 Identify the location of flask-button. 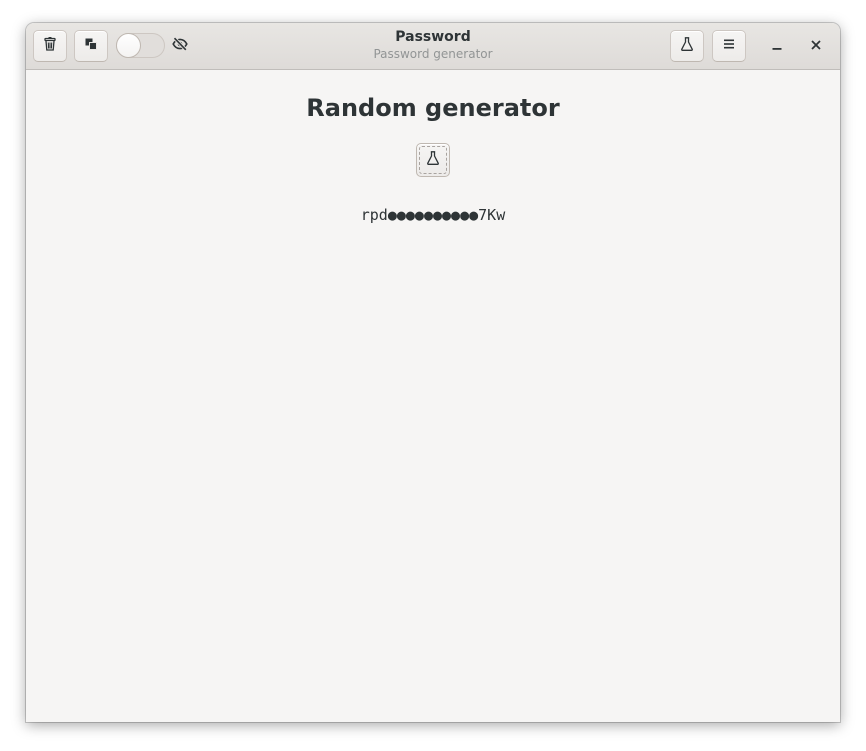
(687, 46).